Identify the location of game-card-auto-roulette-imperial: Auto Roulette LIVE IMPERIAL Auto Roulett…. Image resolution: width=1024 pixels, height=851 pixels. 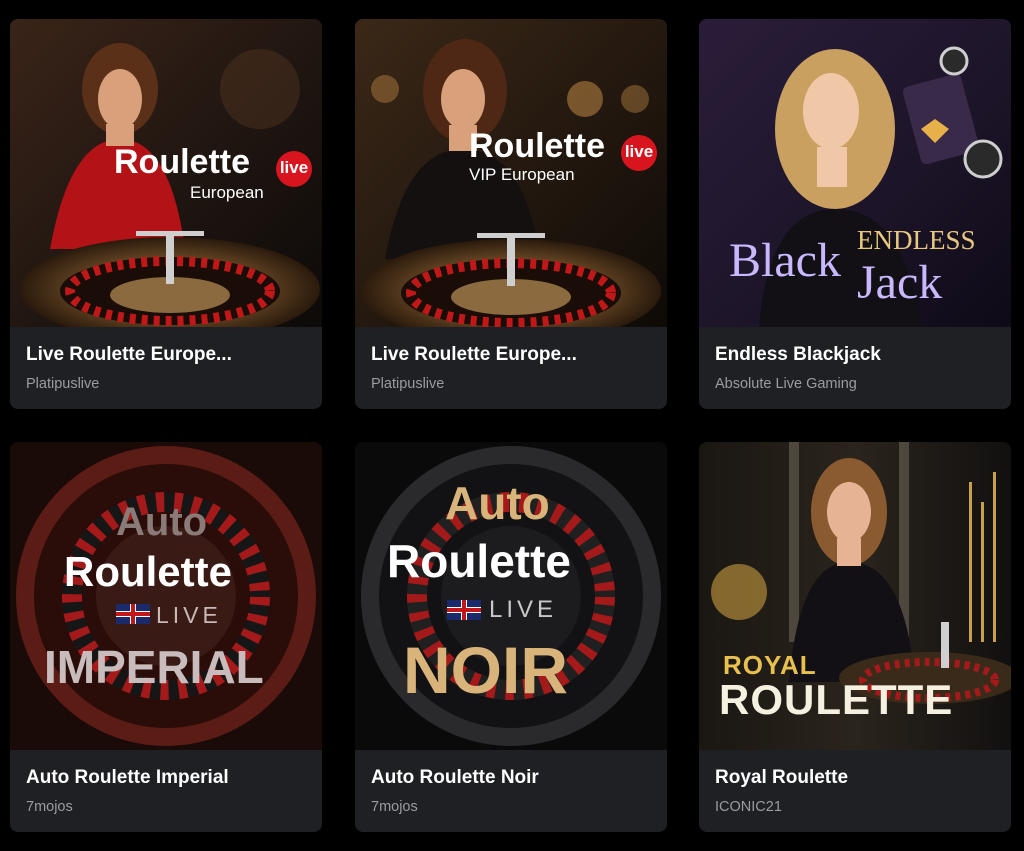
(166, 637).